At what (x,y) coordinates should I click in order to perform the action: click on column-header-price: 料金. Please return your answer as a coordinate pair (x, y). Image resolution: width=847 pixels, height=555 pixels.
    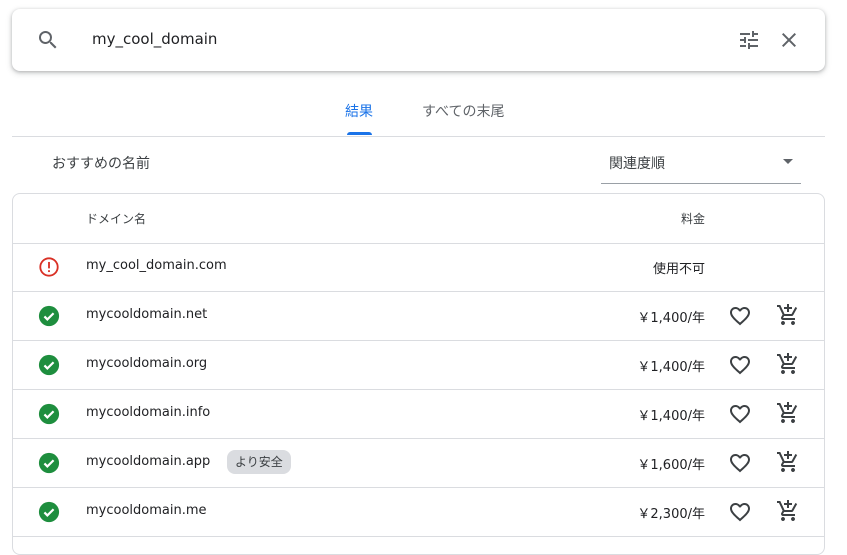
    Looking at the image, I should click on (693, 219).